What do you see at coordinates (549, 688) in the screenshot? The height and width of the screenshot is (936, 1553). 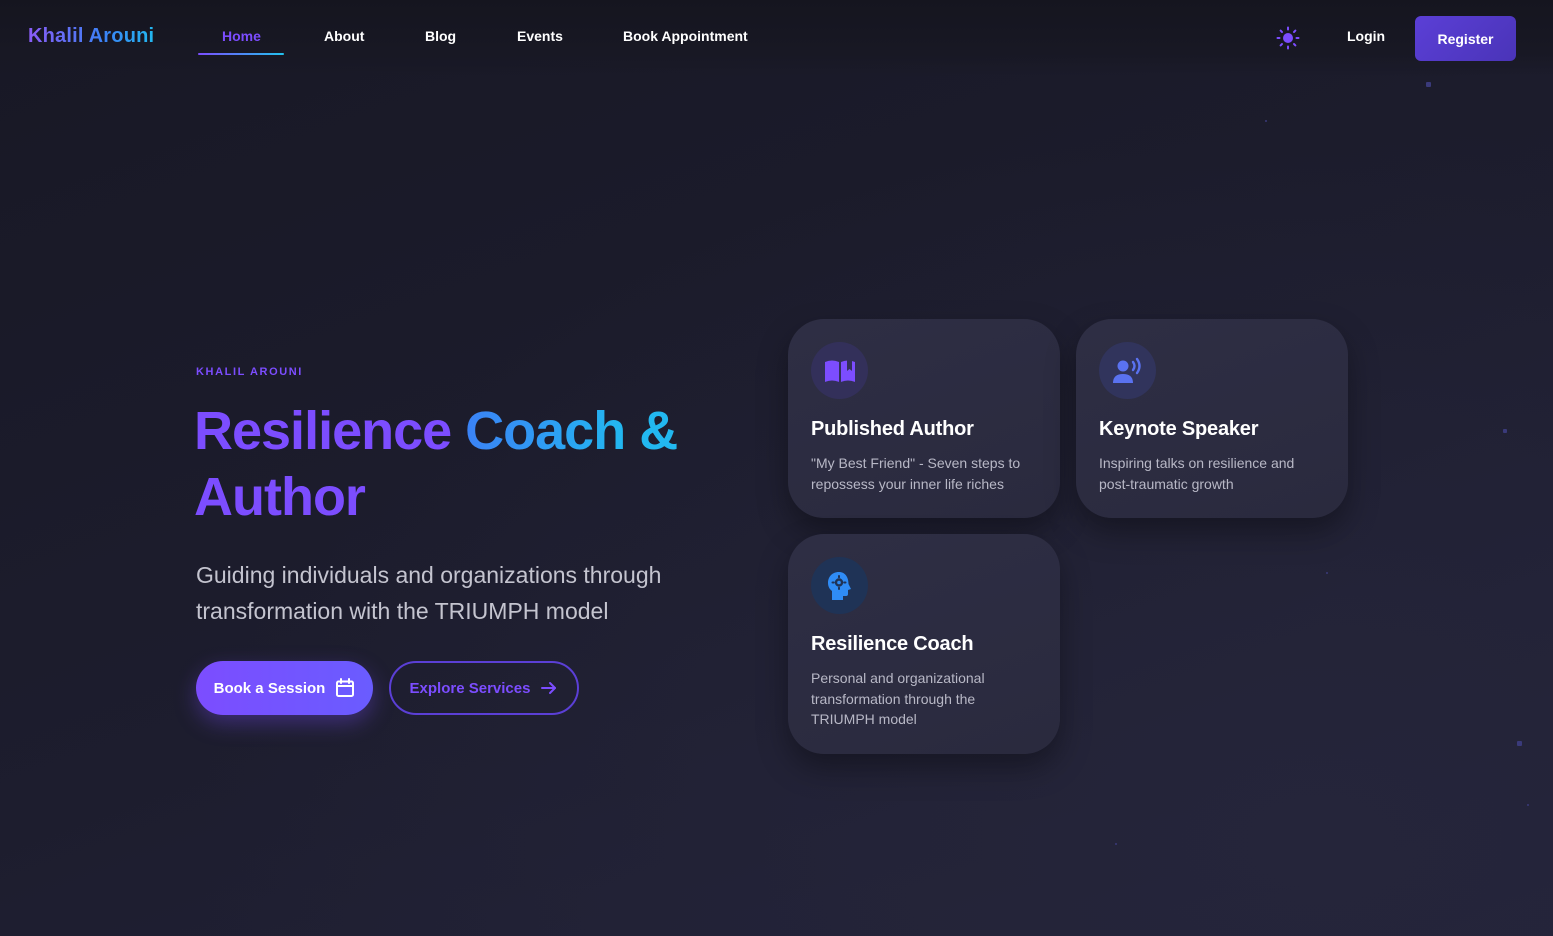 I see `arrow-right-icon` at bounding box center [549, 688].